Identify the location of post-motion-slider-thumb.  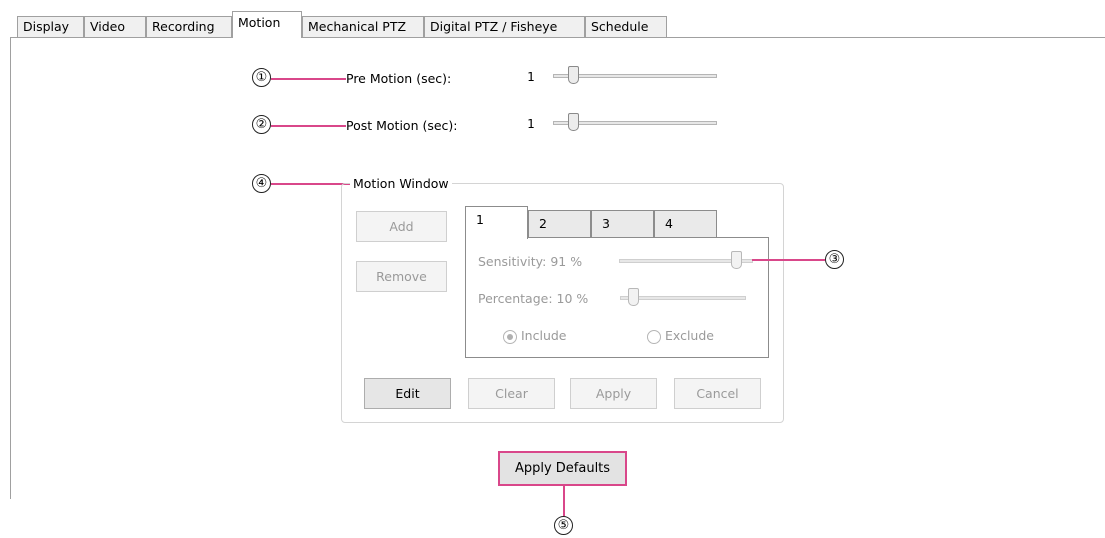
(573, 122).